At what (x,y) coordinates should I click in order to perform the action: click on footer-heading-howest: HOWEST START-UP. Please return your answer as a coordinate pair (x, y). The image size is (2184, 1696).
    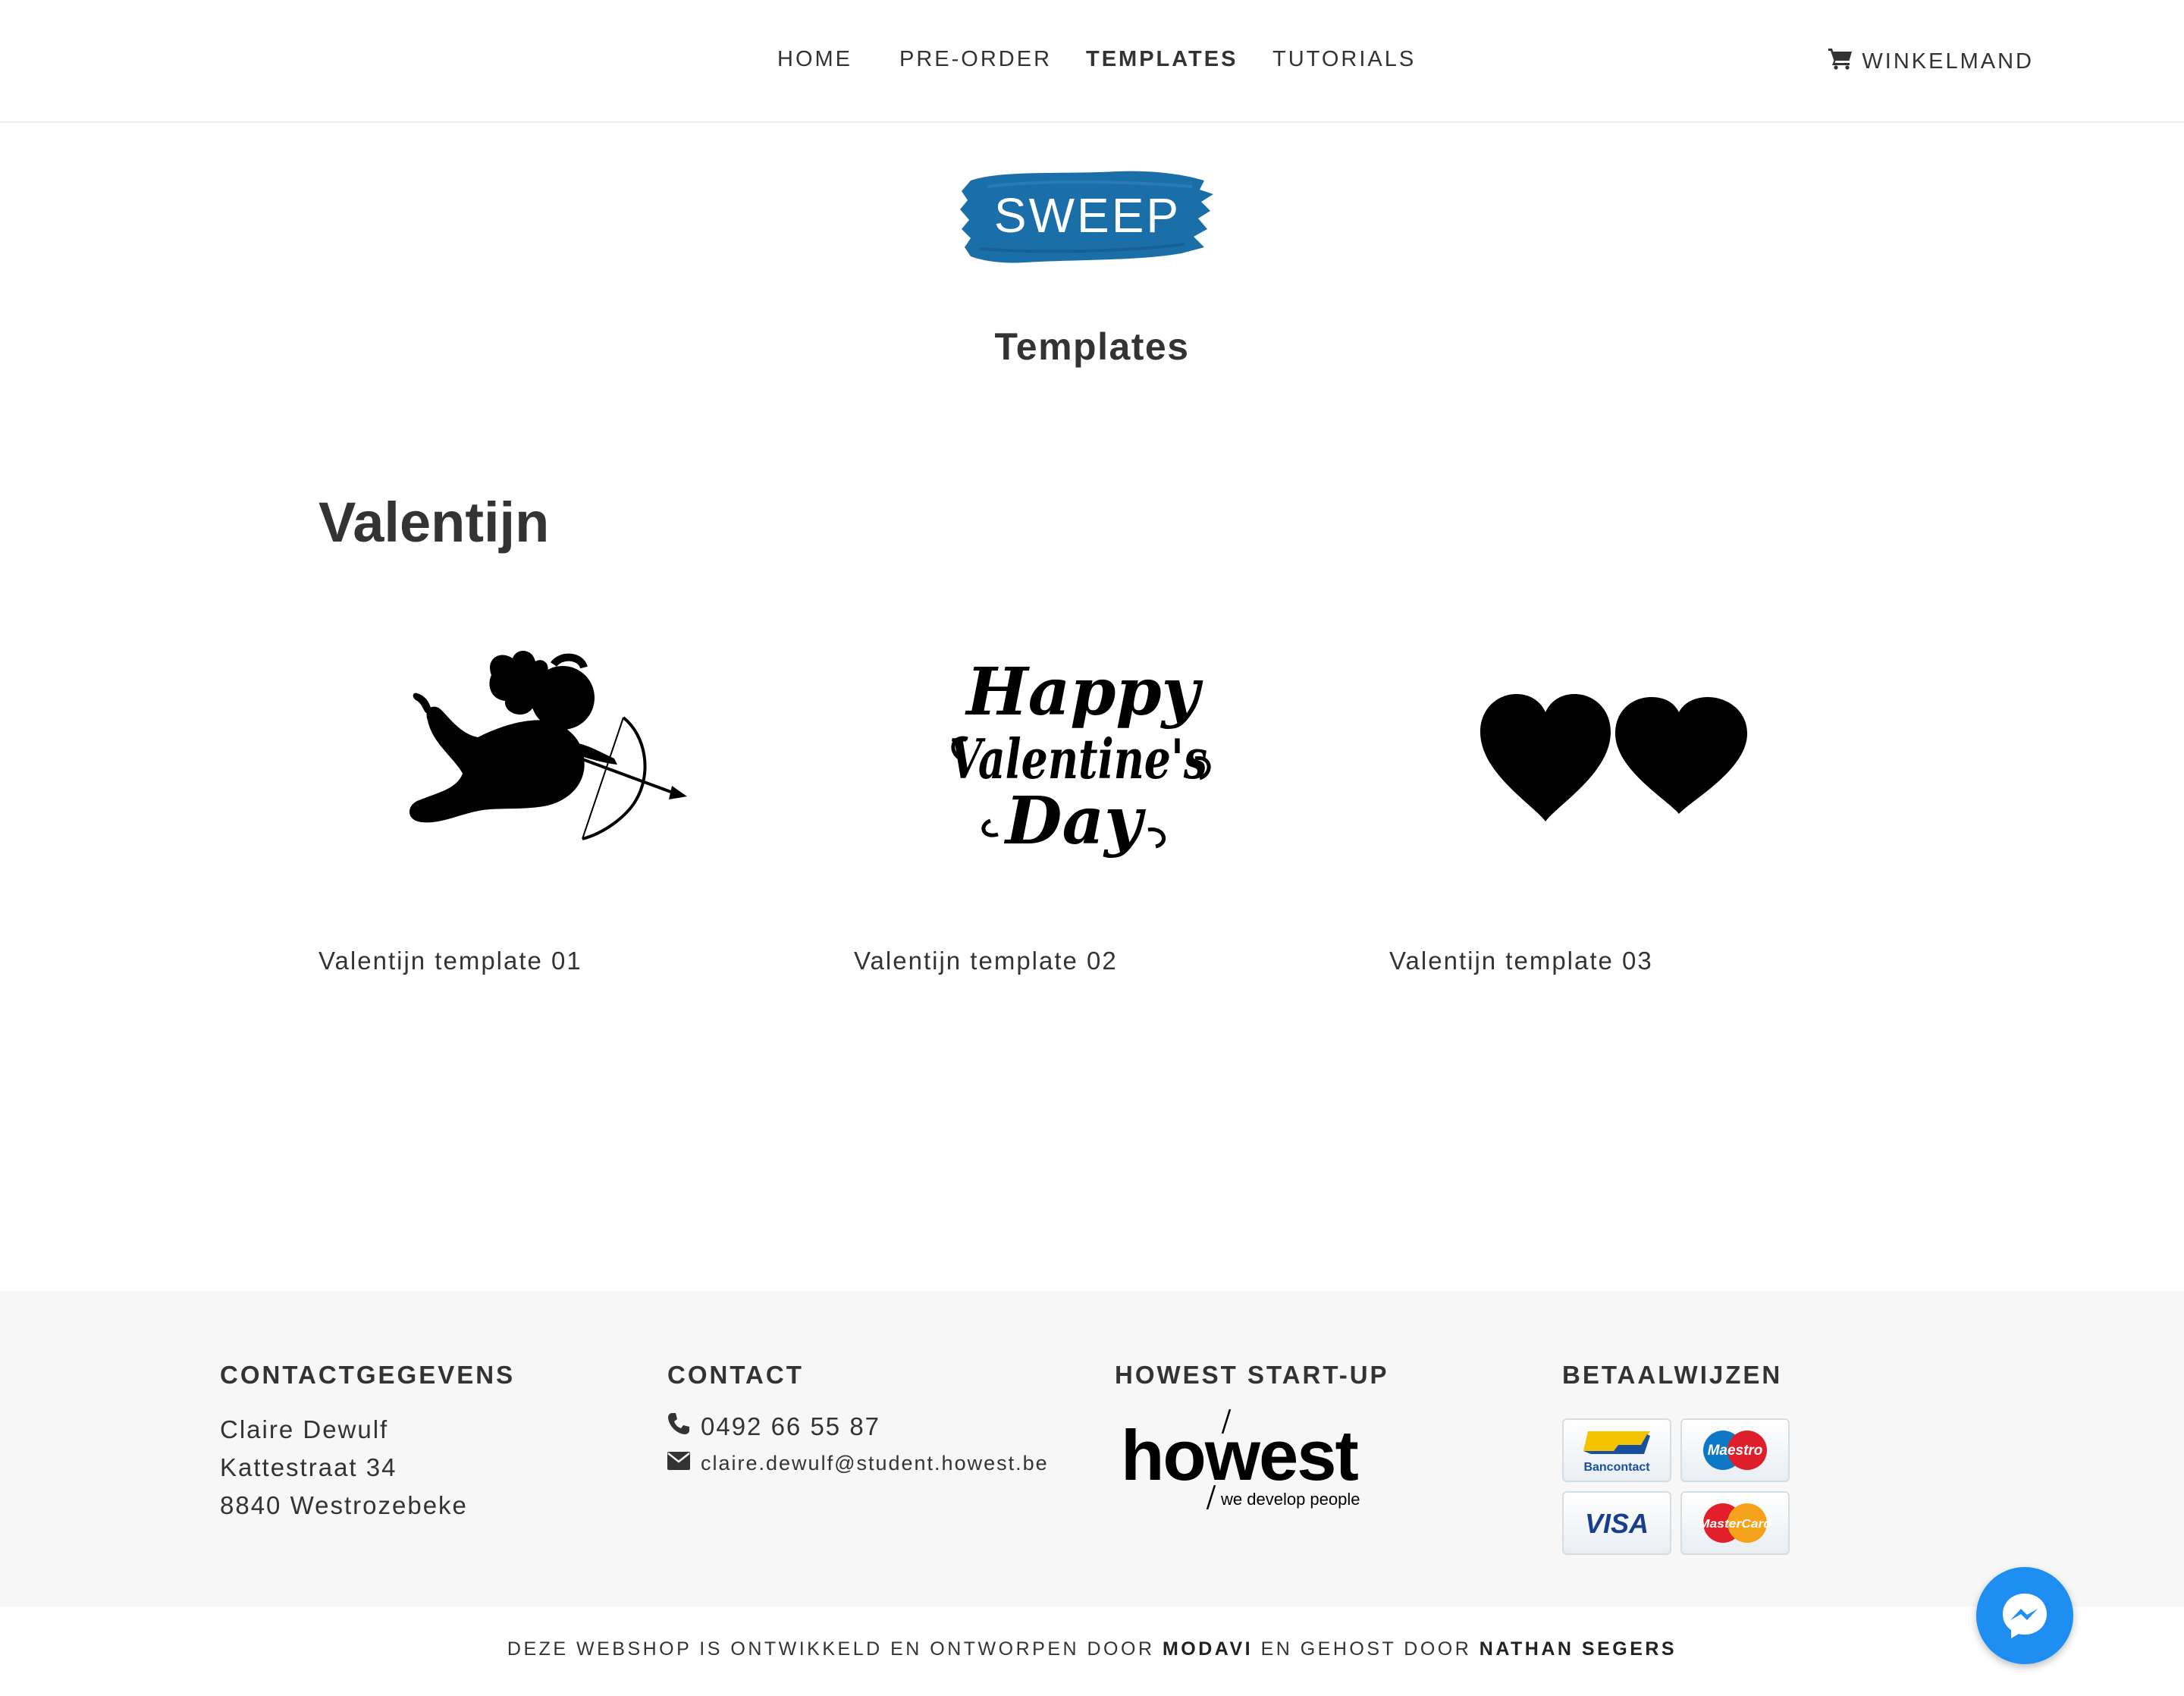
    Looking at the image, I should click on (1252, 1375).